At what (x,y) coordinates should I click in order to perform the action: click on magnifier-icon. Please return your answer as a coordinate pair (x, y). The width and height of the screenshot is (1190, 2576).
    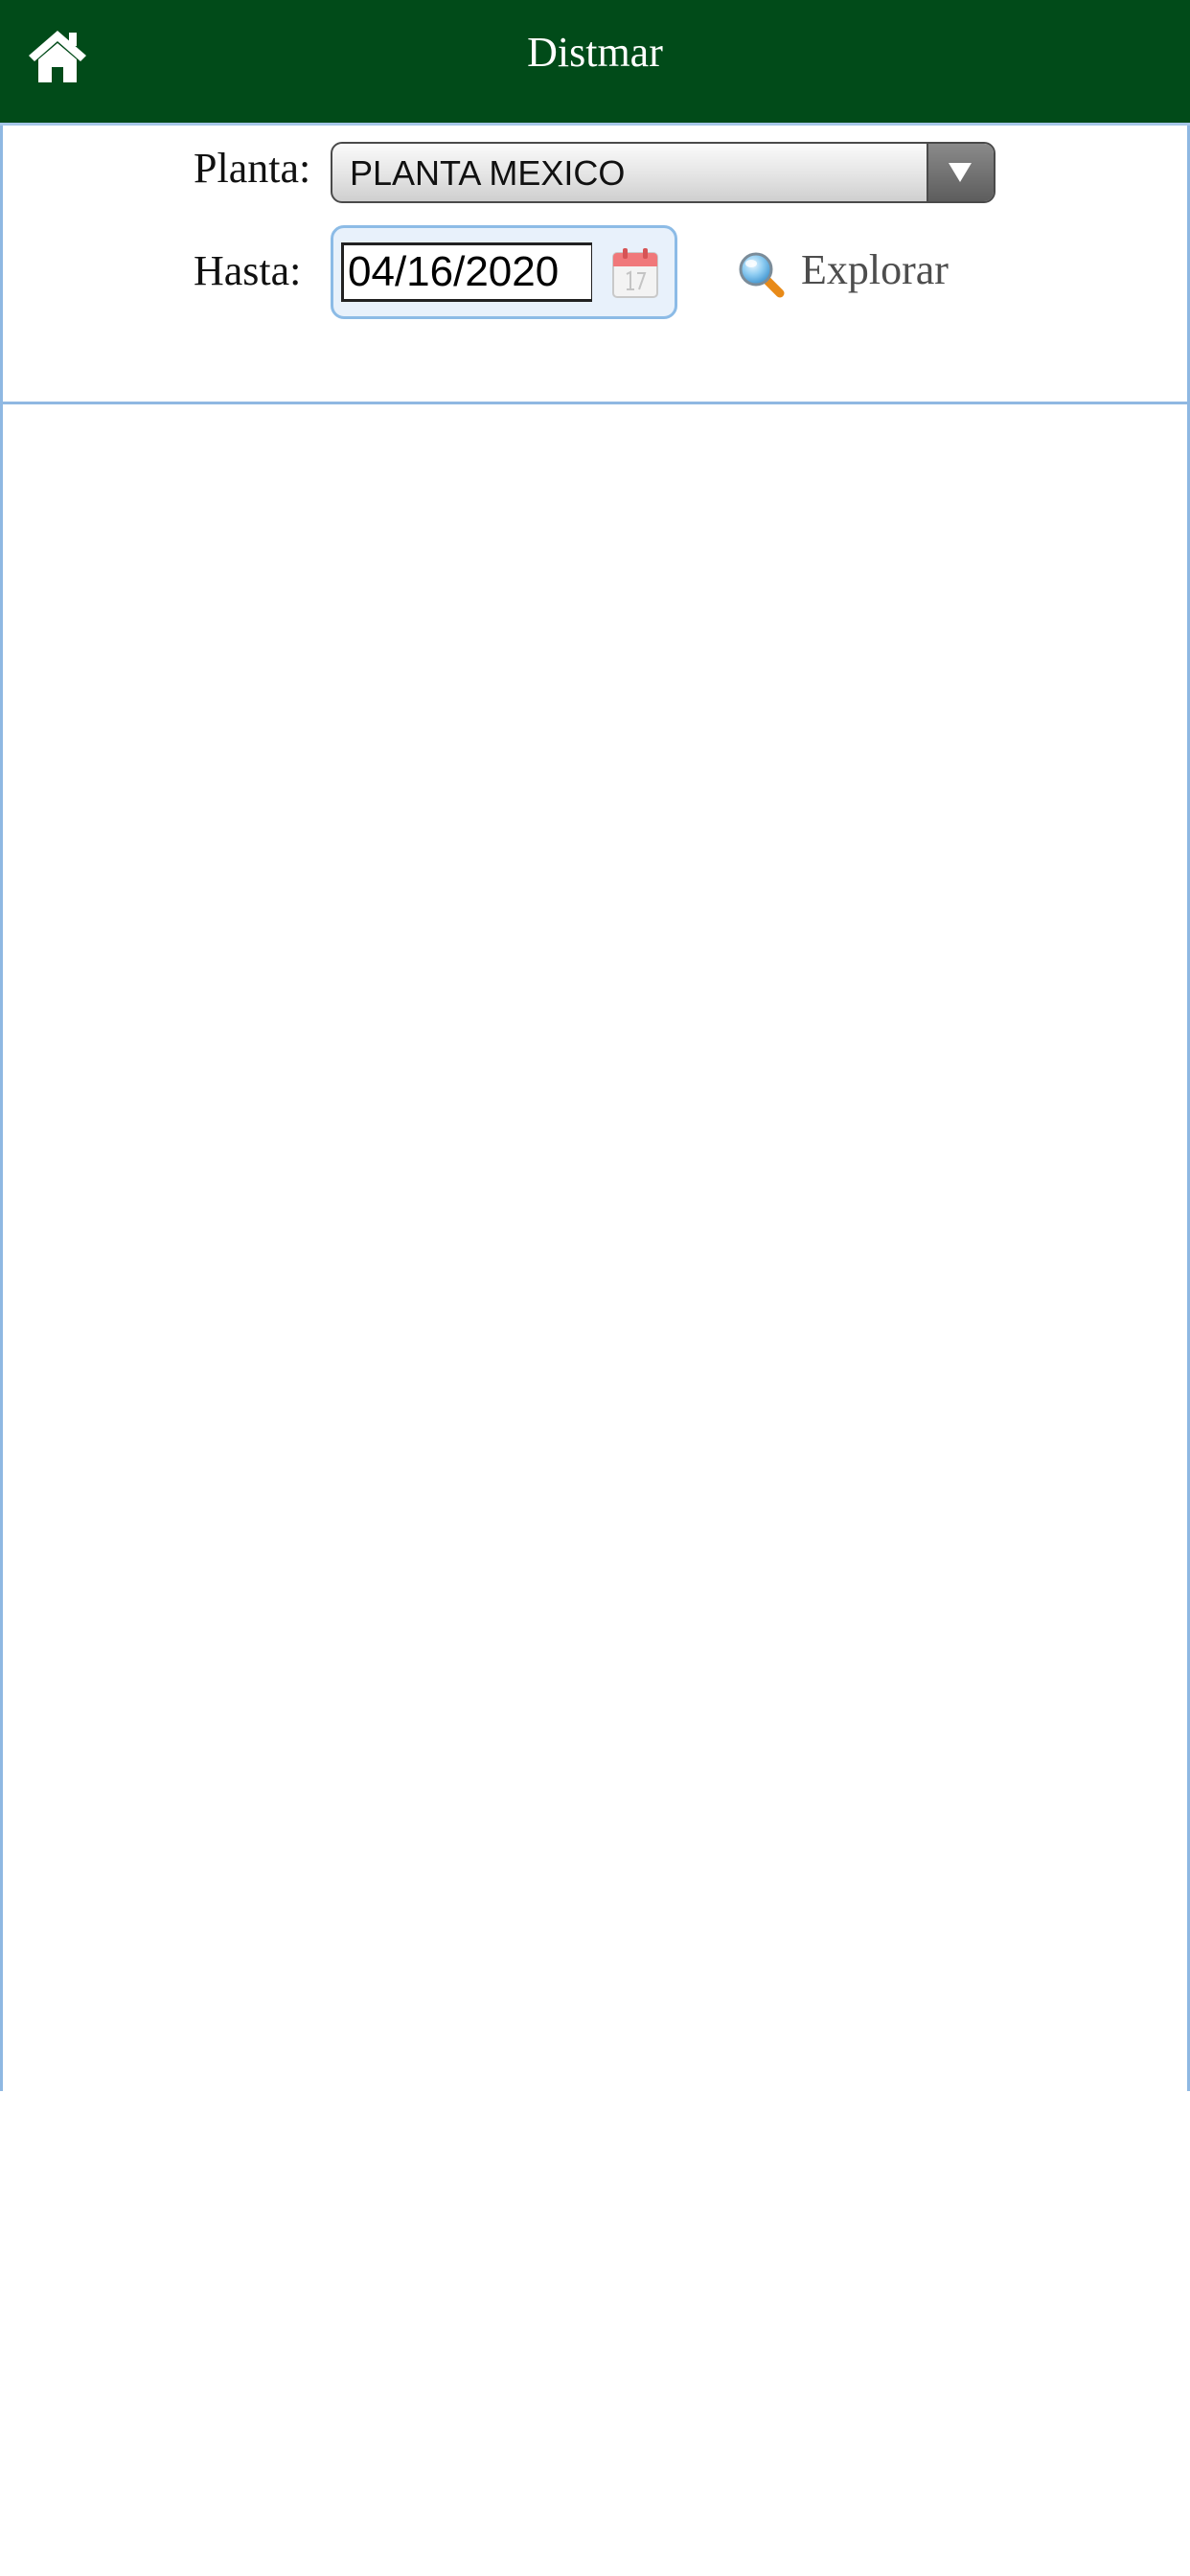
    Looking at the image, I should click on (761, 274).